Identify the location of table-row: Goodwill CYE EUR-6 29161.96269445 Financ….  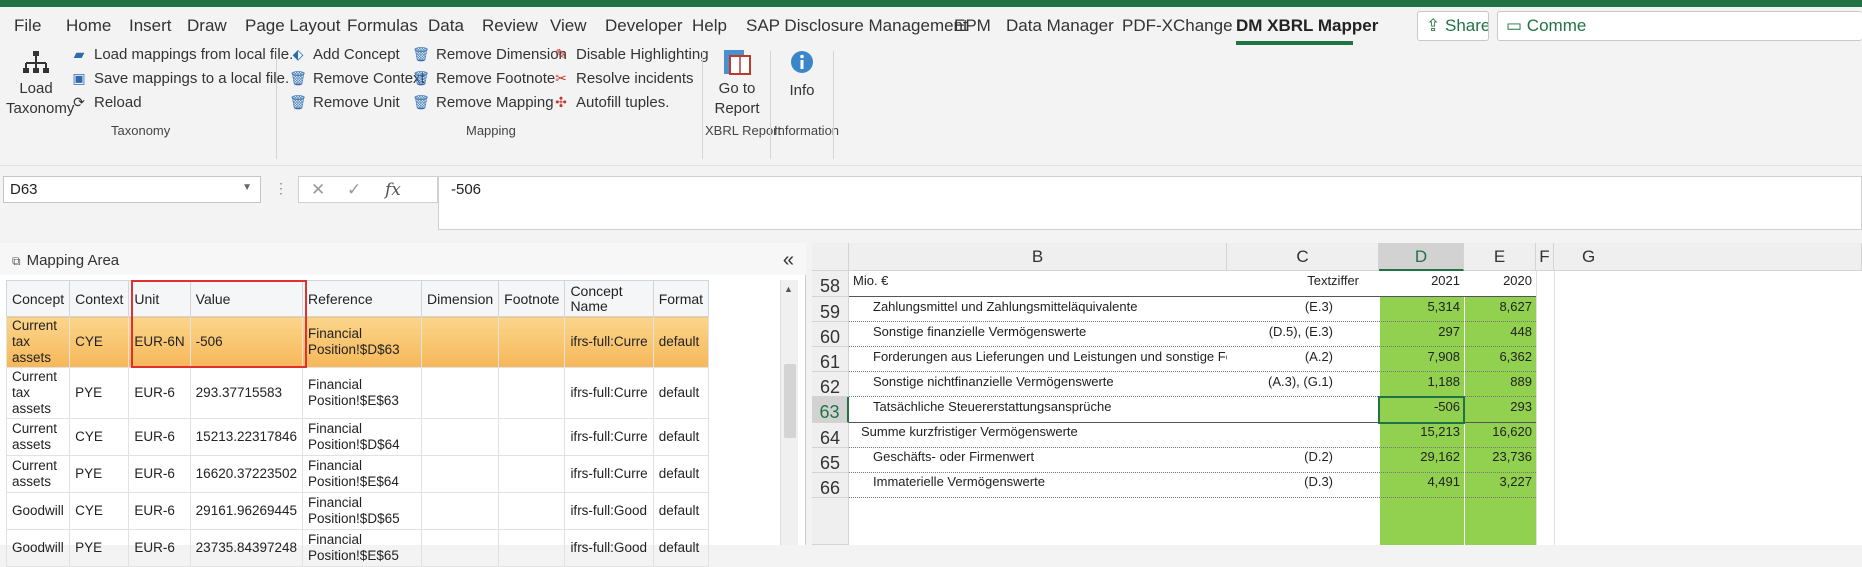
(357, 511).